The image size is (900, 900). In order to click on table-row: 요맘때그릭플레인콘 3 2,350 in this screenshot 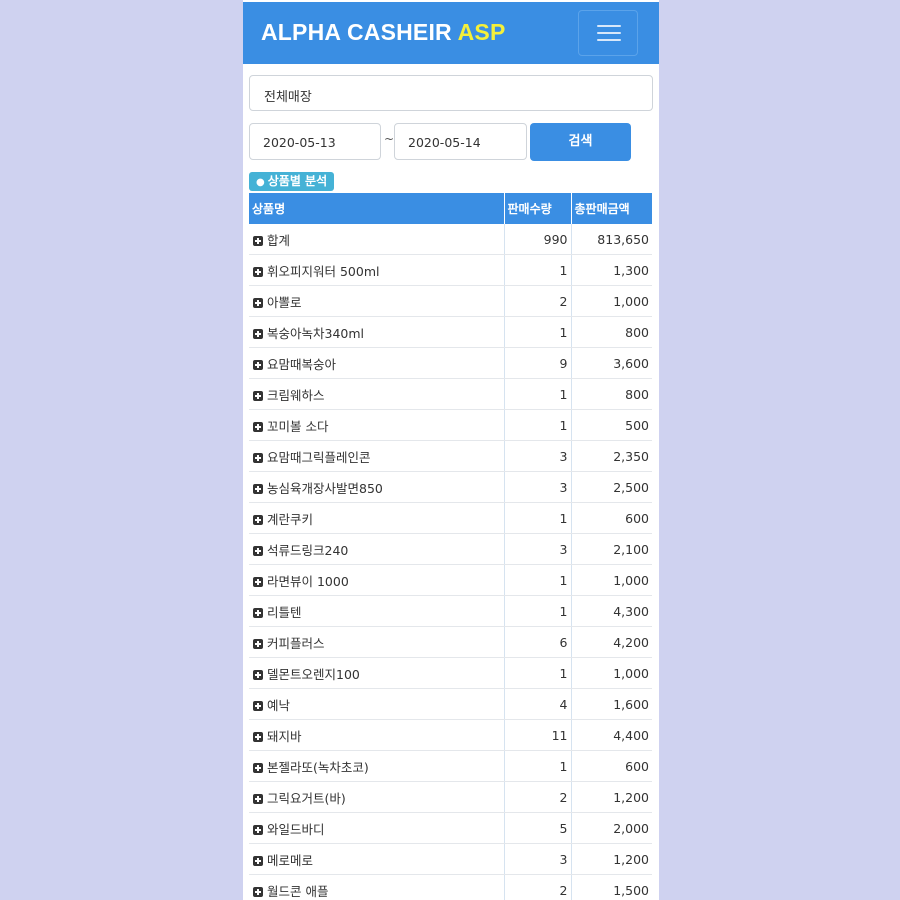, I will do `click(450, 456)`.